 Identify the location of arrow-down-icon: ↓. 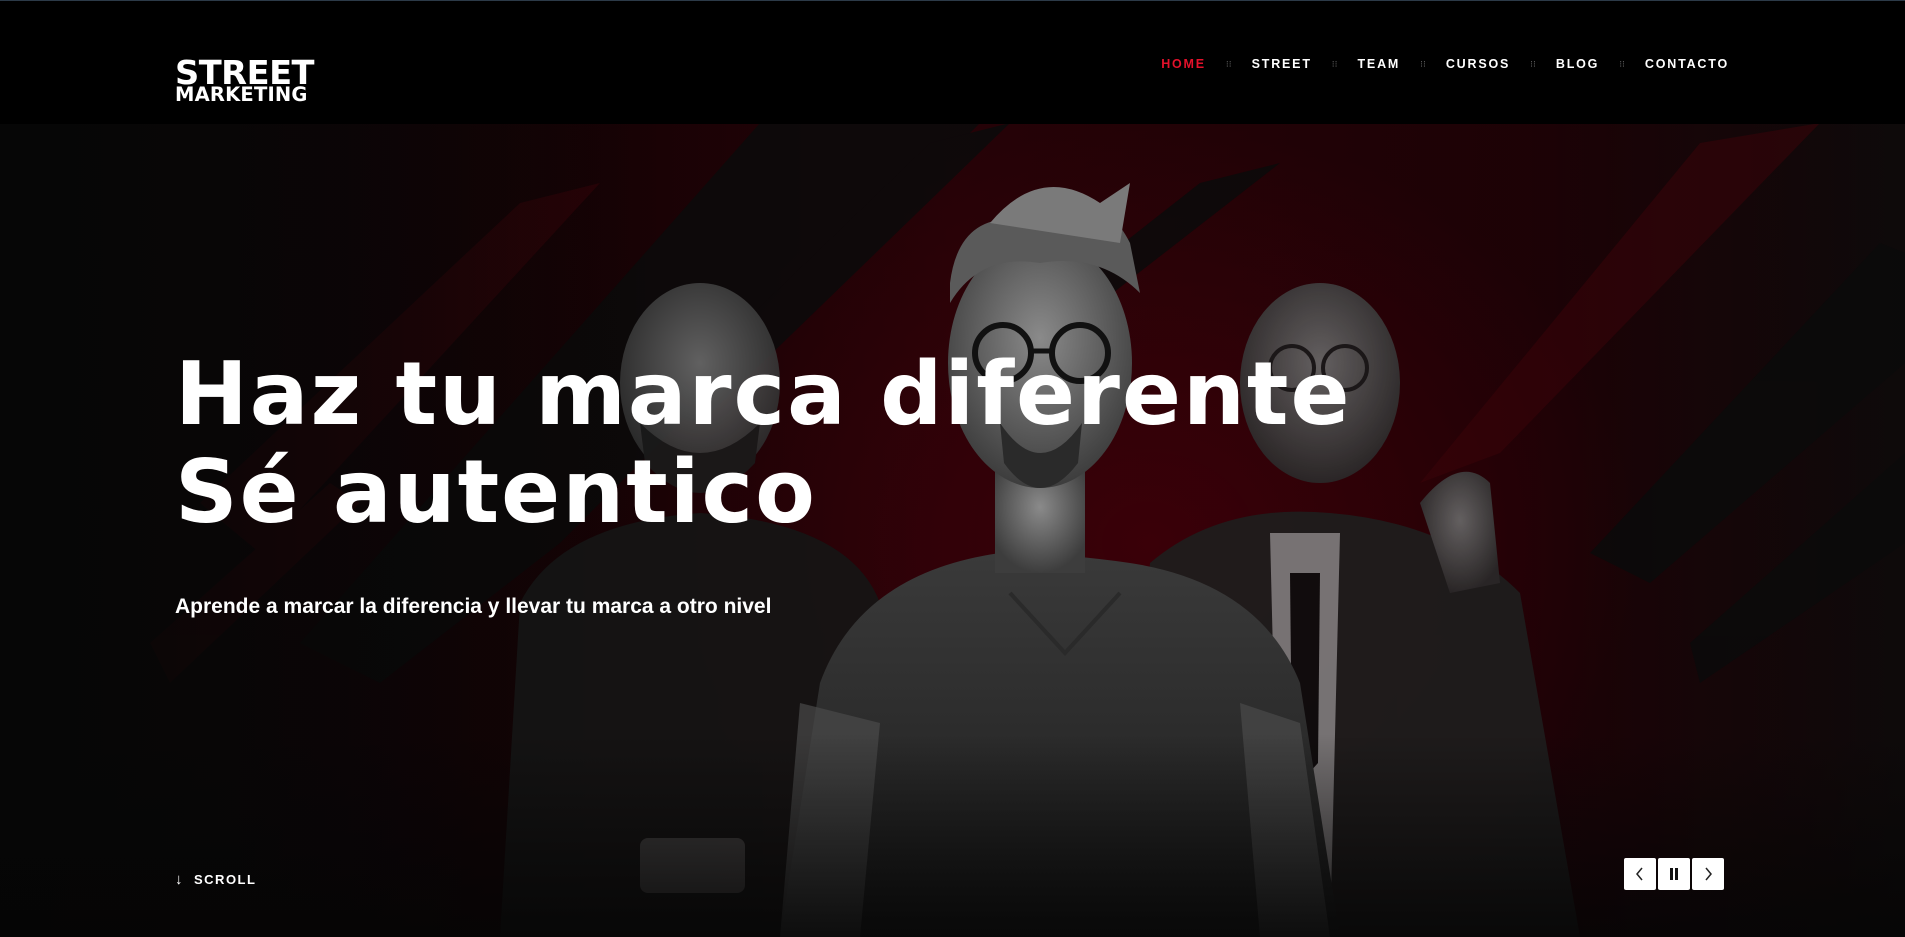
(179, 879).